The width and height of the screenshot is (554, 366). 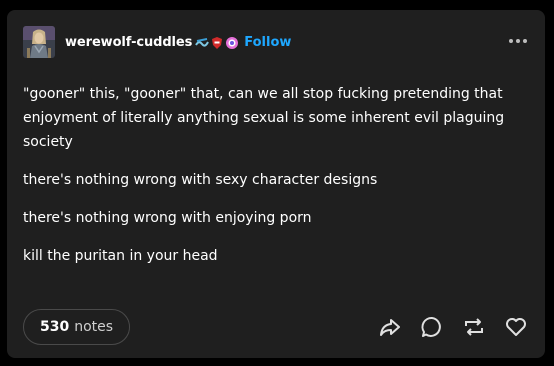 I want to click on avatar, so click(x=39, y=42).